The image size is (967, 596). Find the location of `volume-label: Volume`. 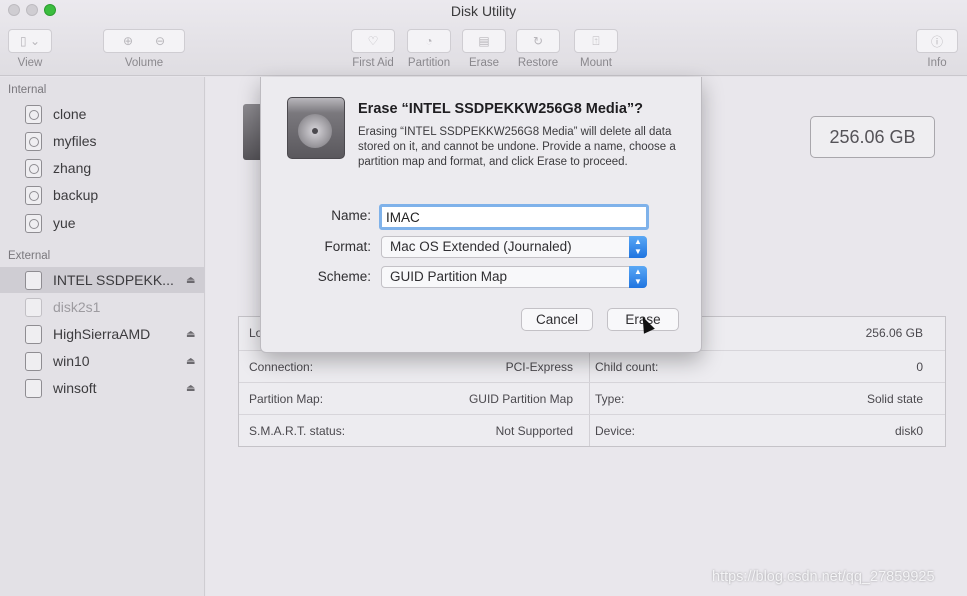

volume-label: Volume is located at coordinates (144, 63).